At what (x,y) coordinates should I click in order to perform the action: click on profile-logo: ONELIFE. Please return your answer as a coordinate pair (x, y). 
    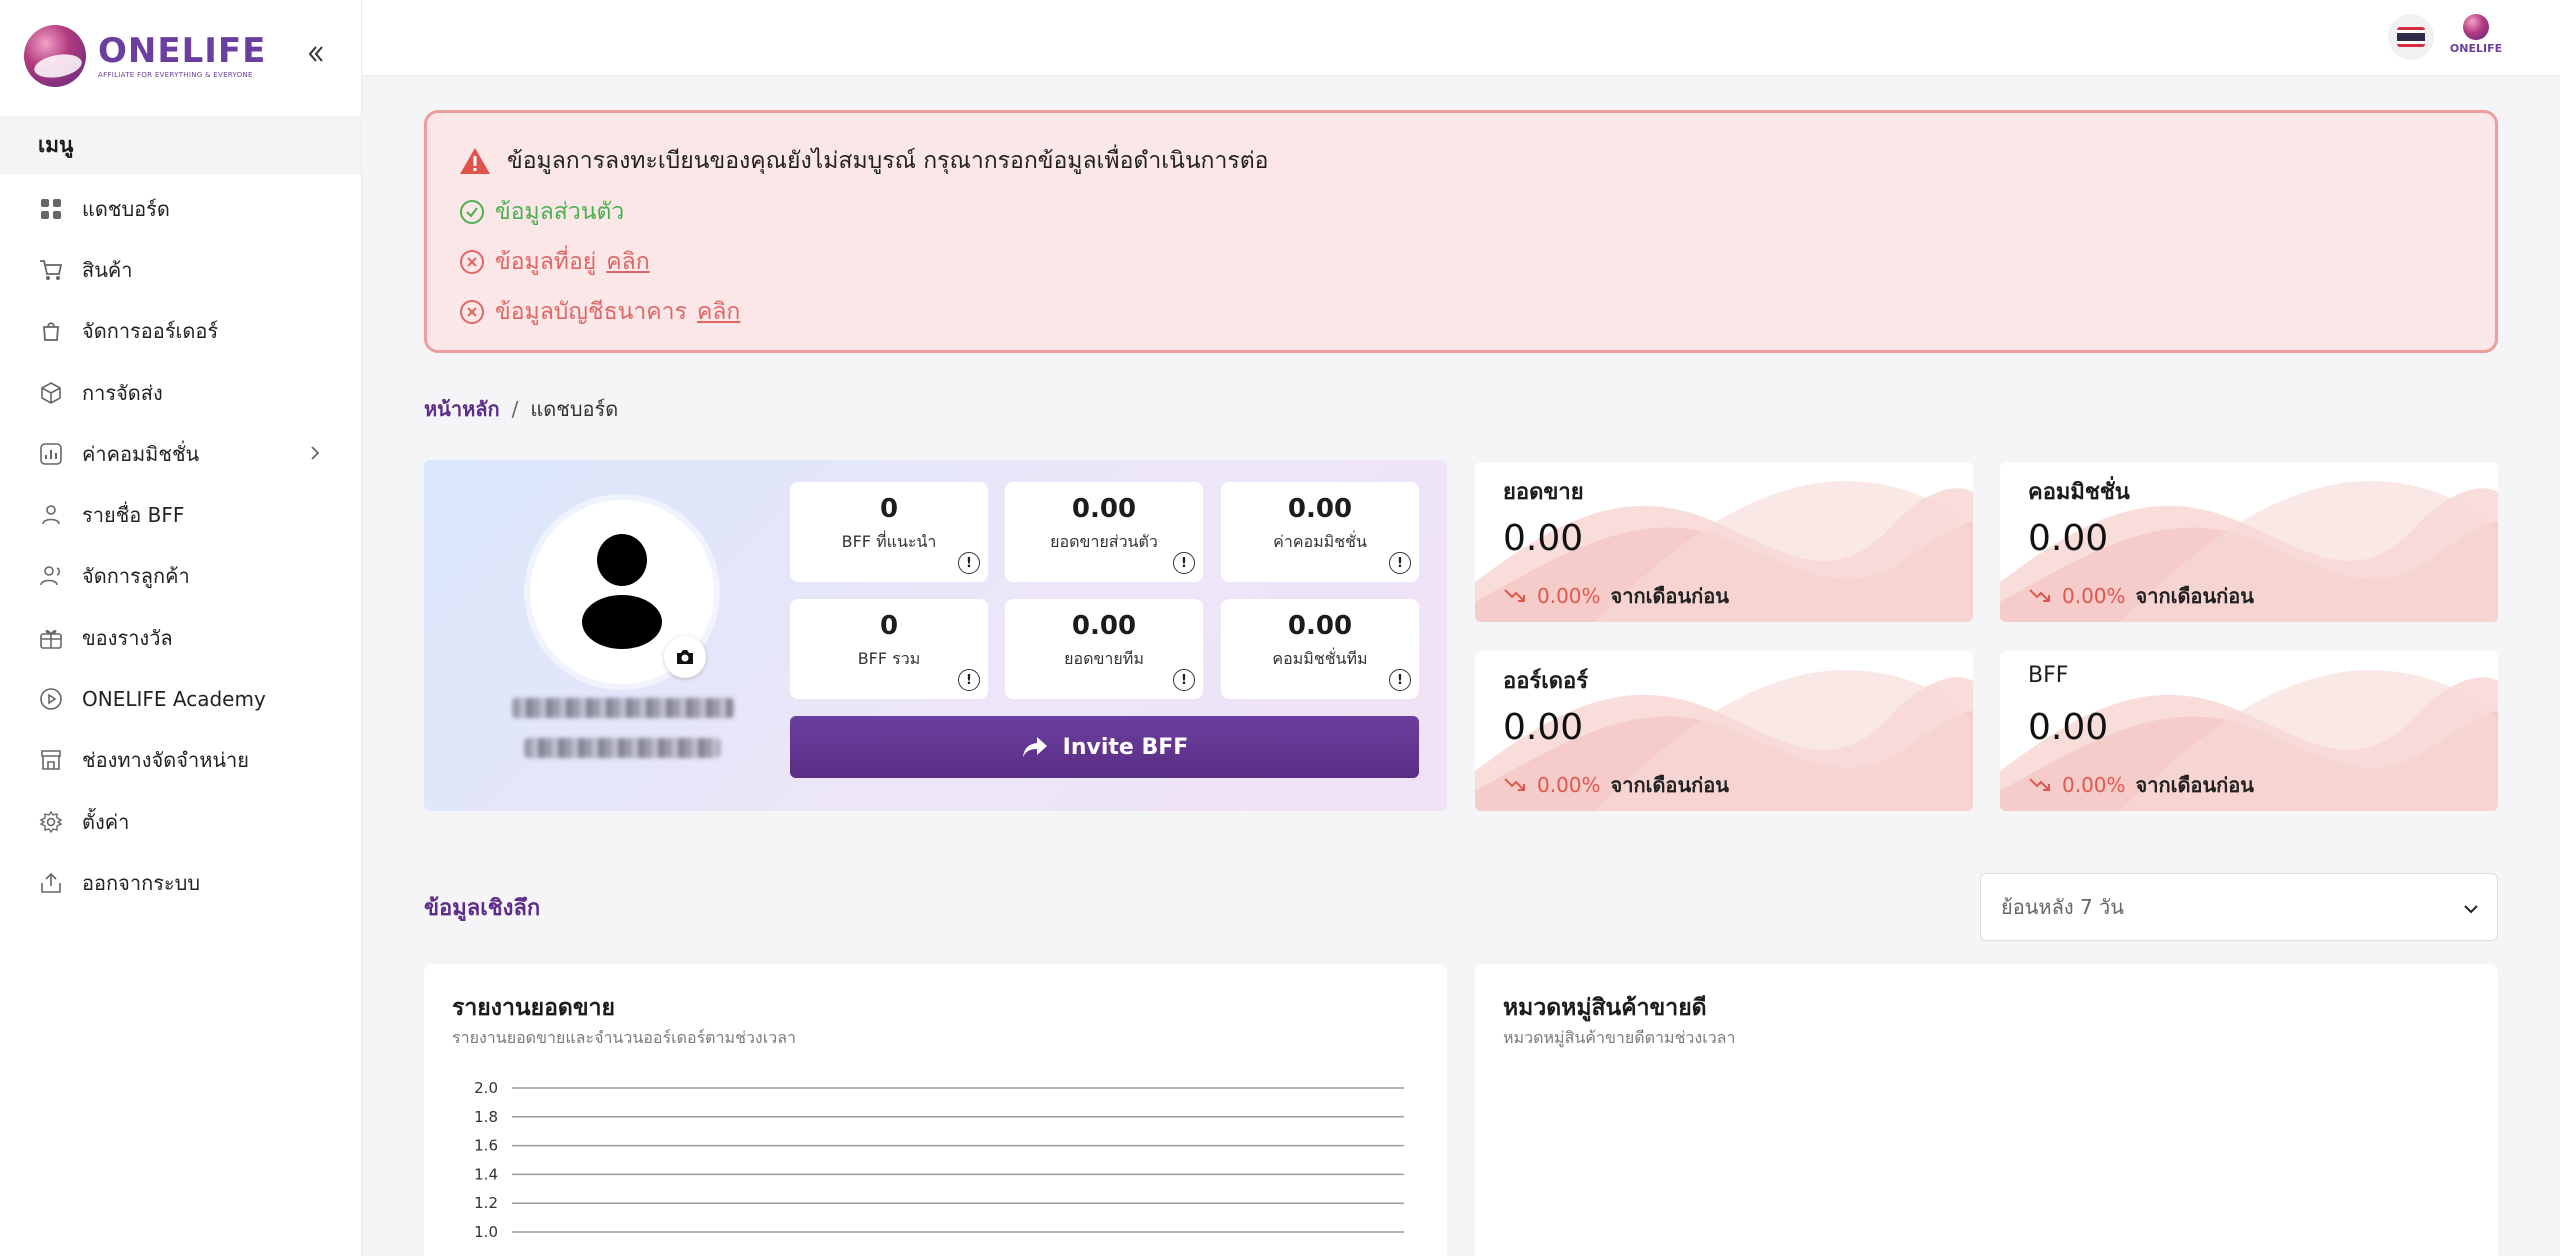
    Looking at the image, I should click on (2476, 37).